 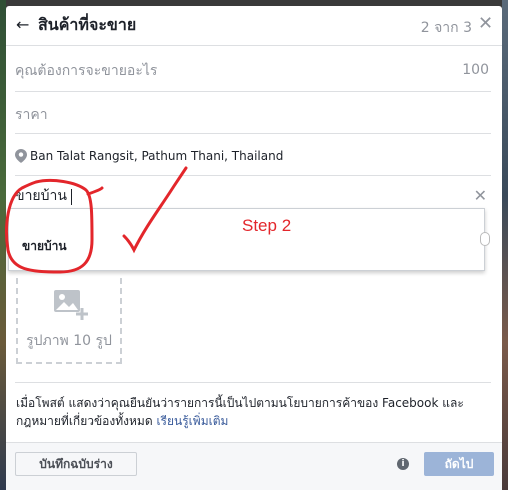 What do you see at coordinates (480, 196) in the screenshot?
I see `clear-icon: ✕` at bounding box center [480, 196].